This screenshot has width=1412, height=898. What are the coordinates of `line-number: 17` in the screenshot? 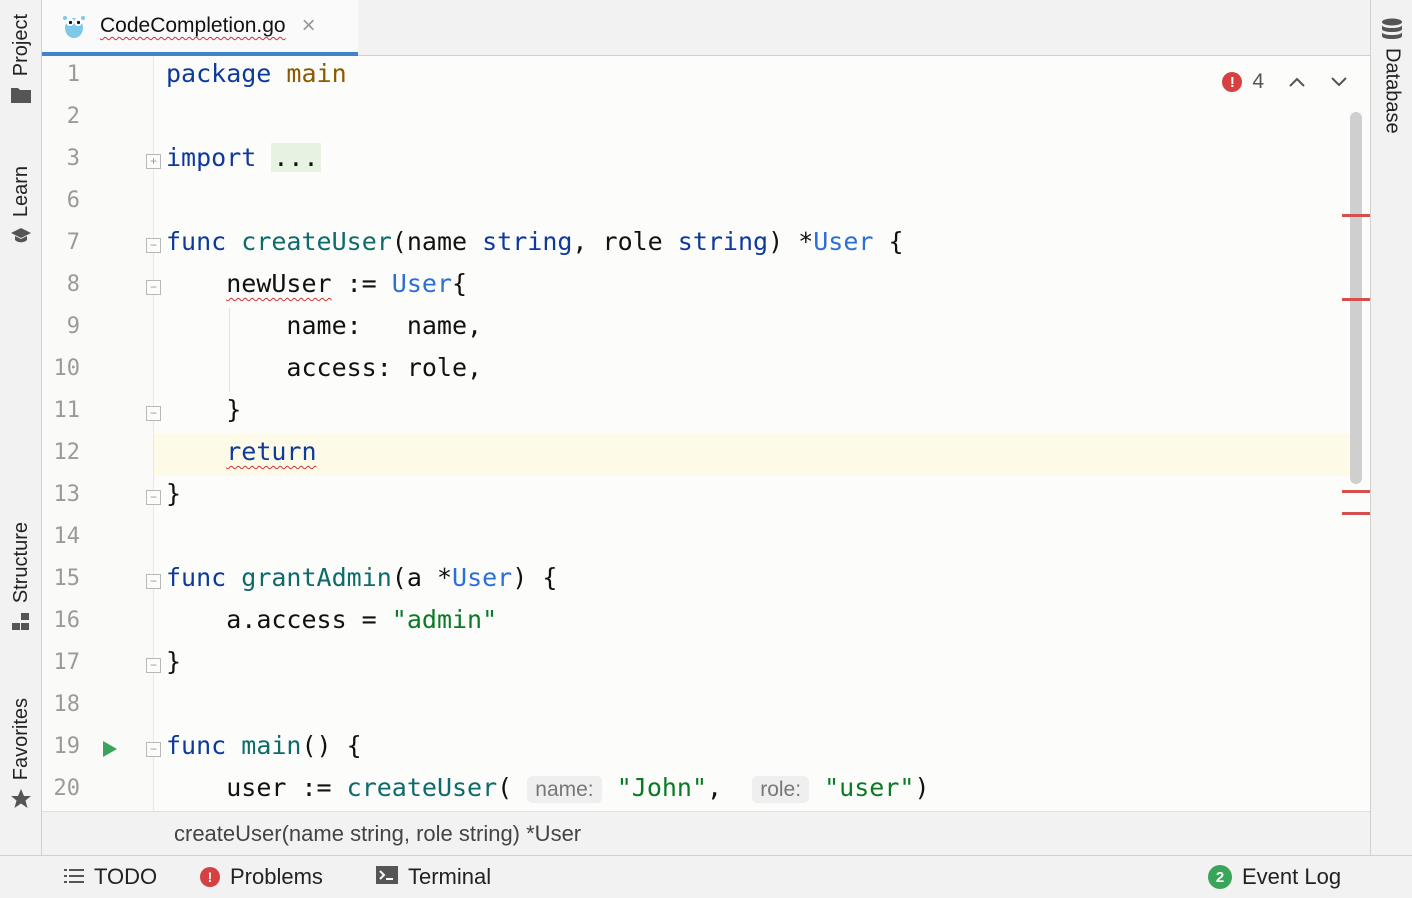 It's located at (67, 662).